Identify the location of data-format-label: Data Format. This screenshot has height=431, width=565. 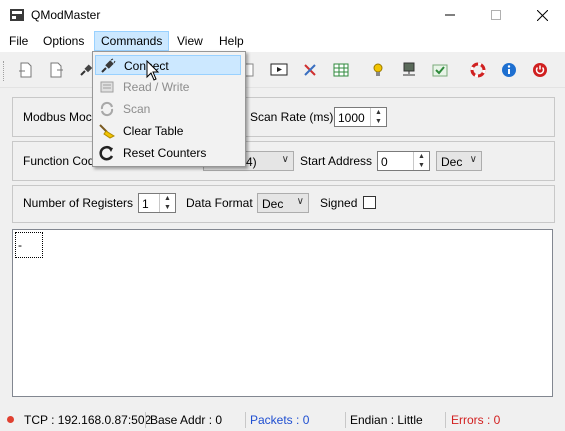
(219, 203).